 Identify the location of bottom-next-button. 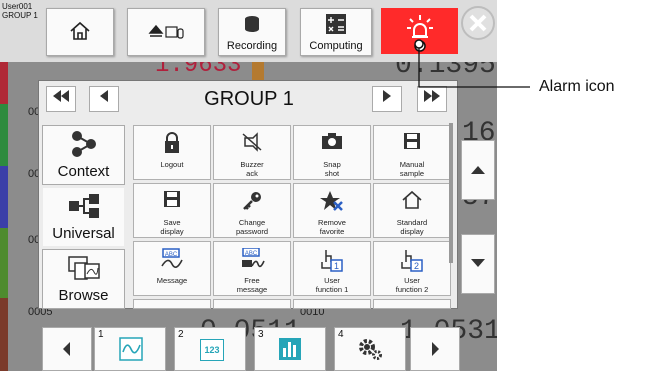
(435, 349).